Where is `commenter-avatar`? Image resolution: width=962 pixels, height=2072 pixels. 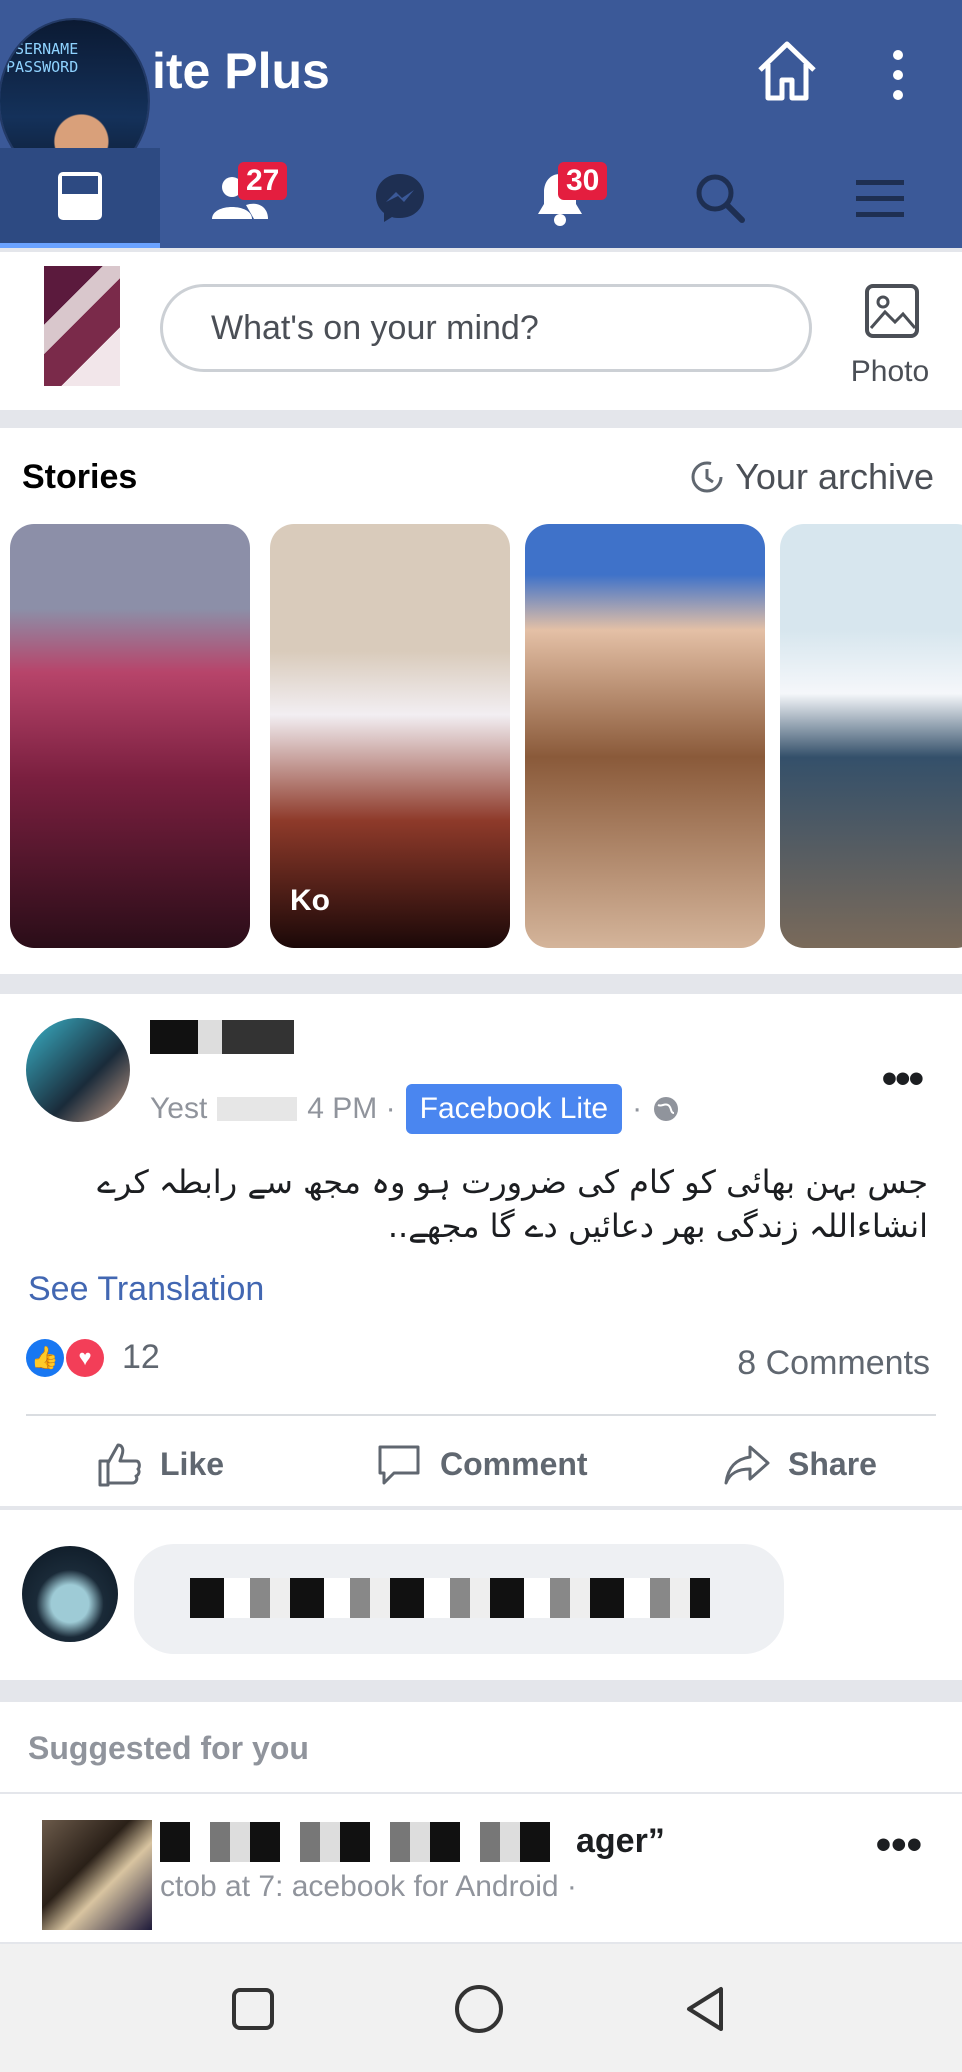 commenter-avatar is located at coordinates (70, 1594).